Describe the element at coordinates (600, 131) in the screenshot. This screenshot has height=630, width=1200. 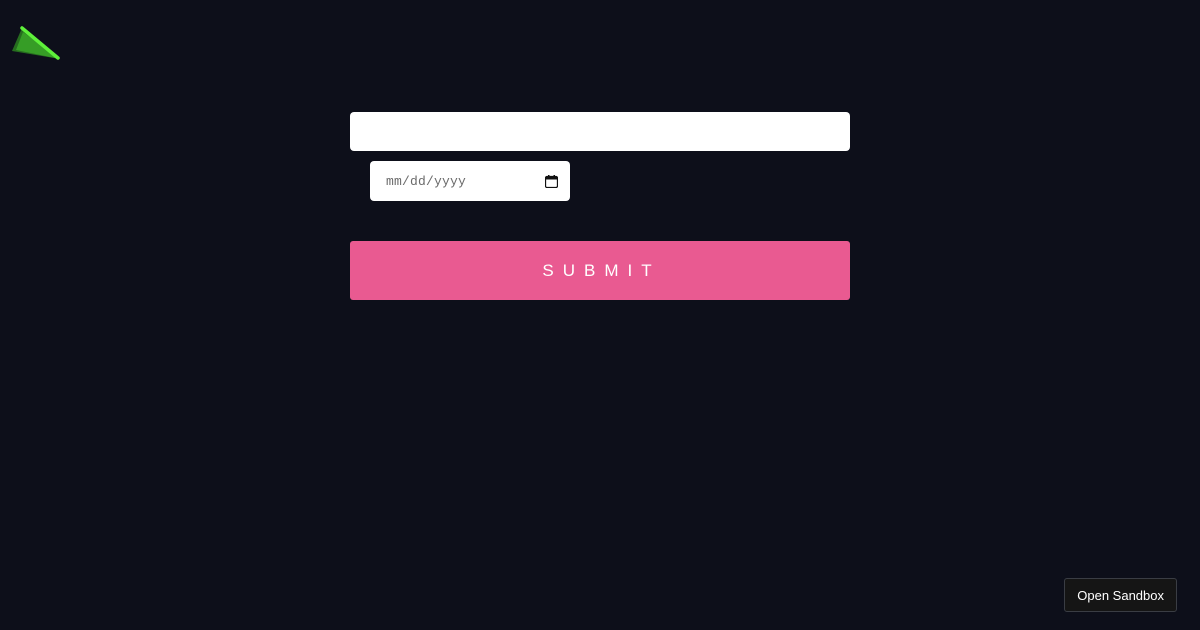
I see `text-input` at that location.